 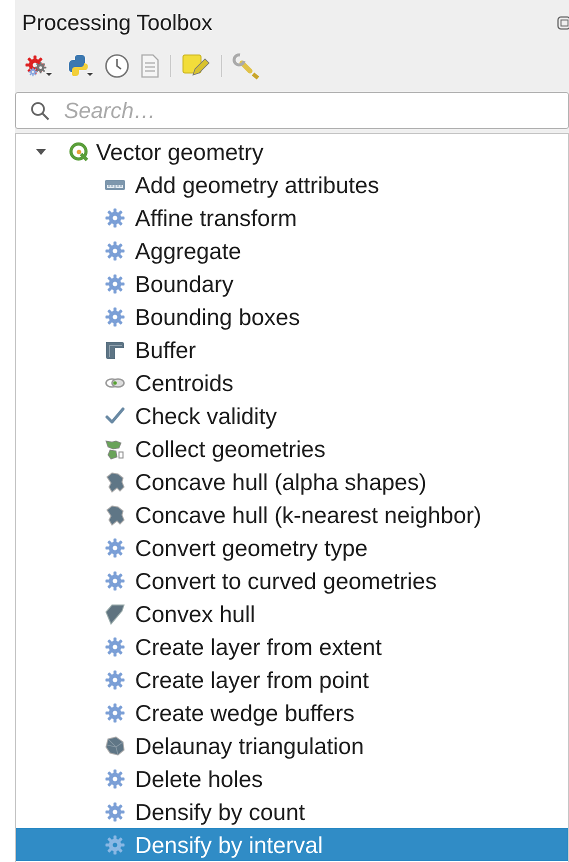 What do you see at coordinates (115, 613) in the screenshot?
I see `polygon-icon` at bounding box center [115, 613].